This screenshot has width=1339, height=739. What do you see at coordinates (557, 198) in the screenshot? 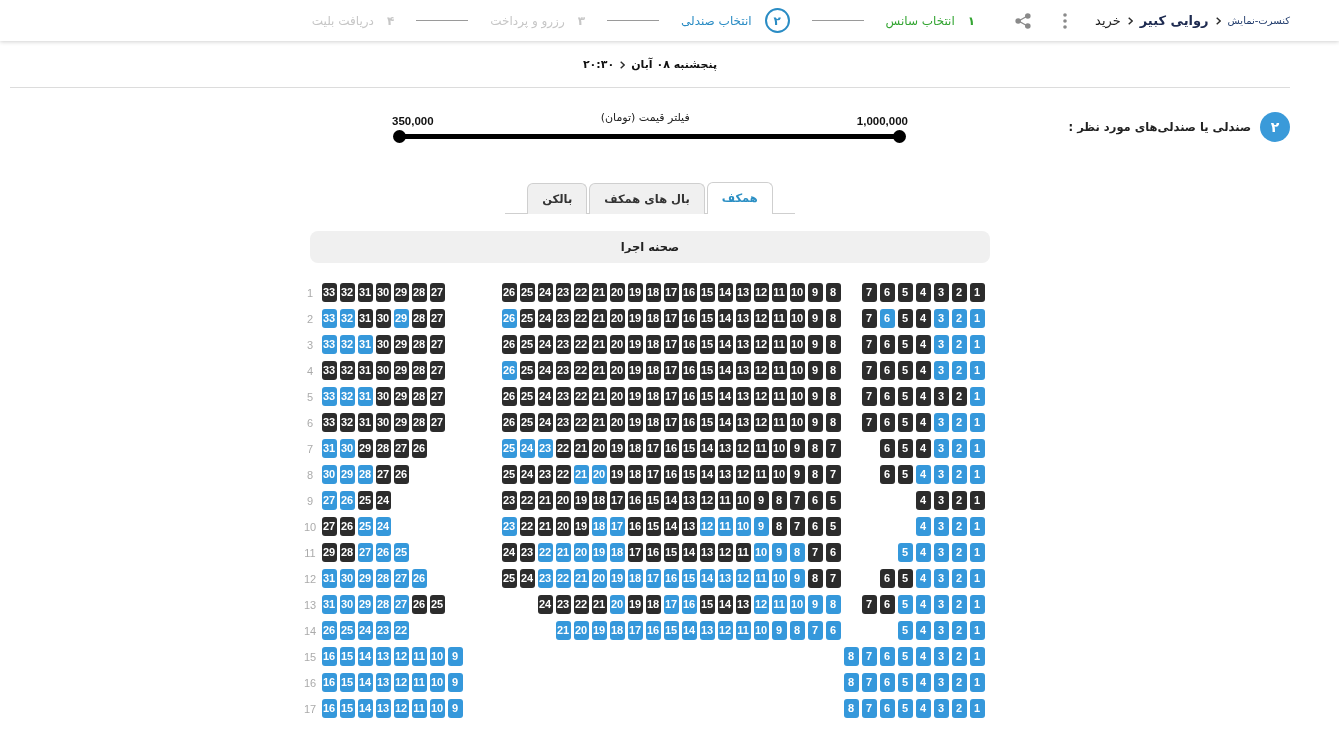
I see `tab: بالکن` at bounding box center [557, 198].